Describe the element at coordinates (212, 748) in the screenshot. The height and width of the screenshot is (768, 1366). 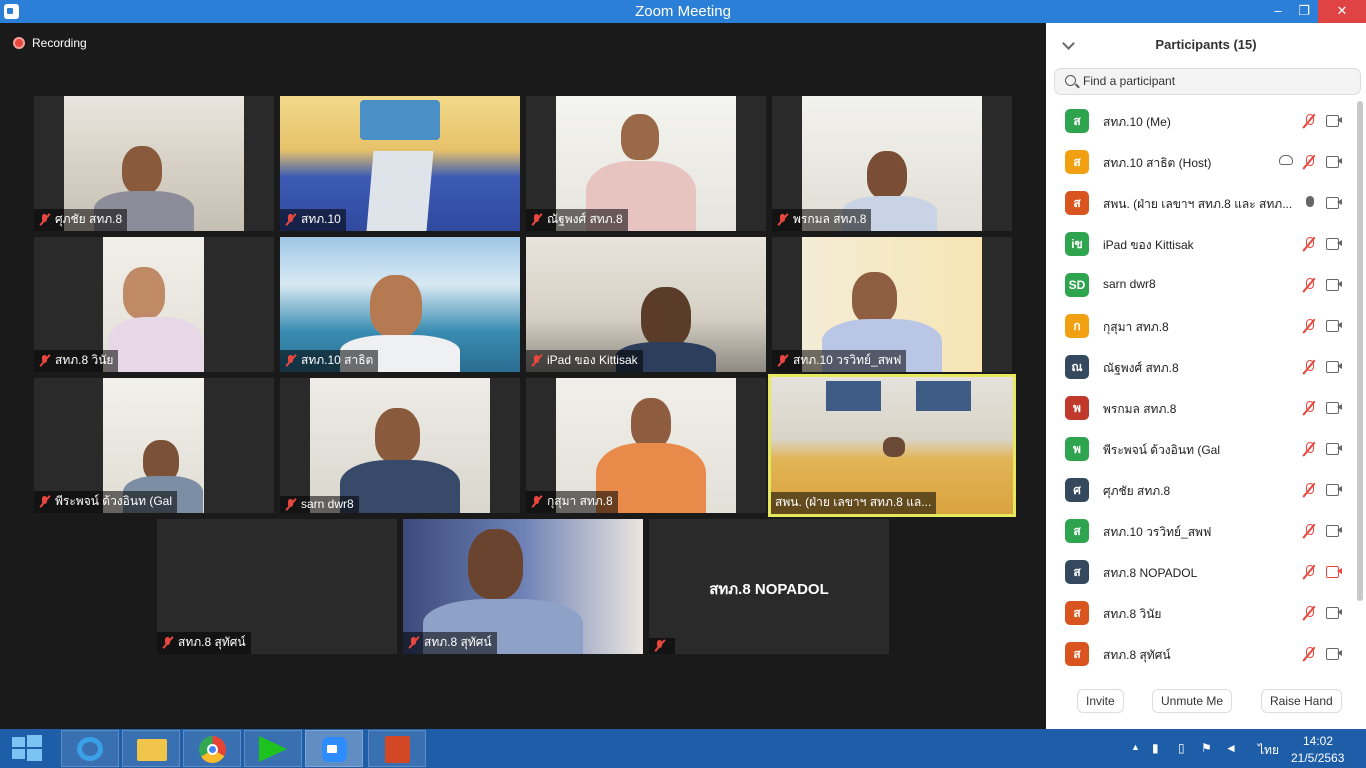
I see `chrome-icon` at that location.